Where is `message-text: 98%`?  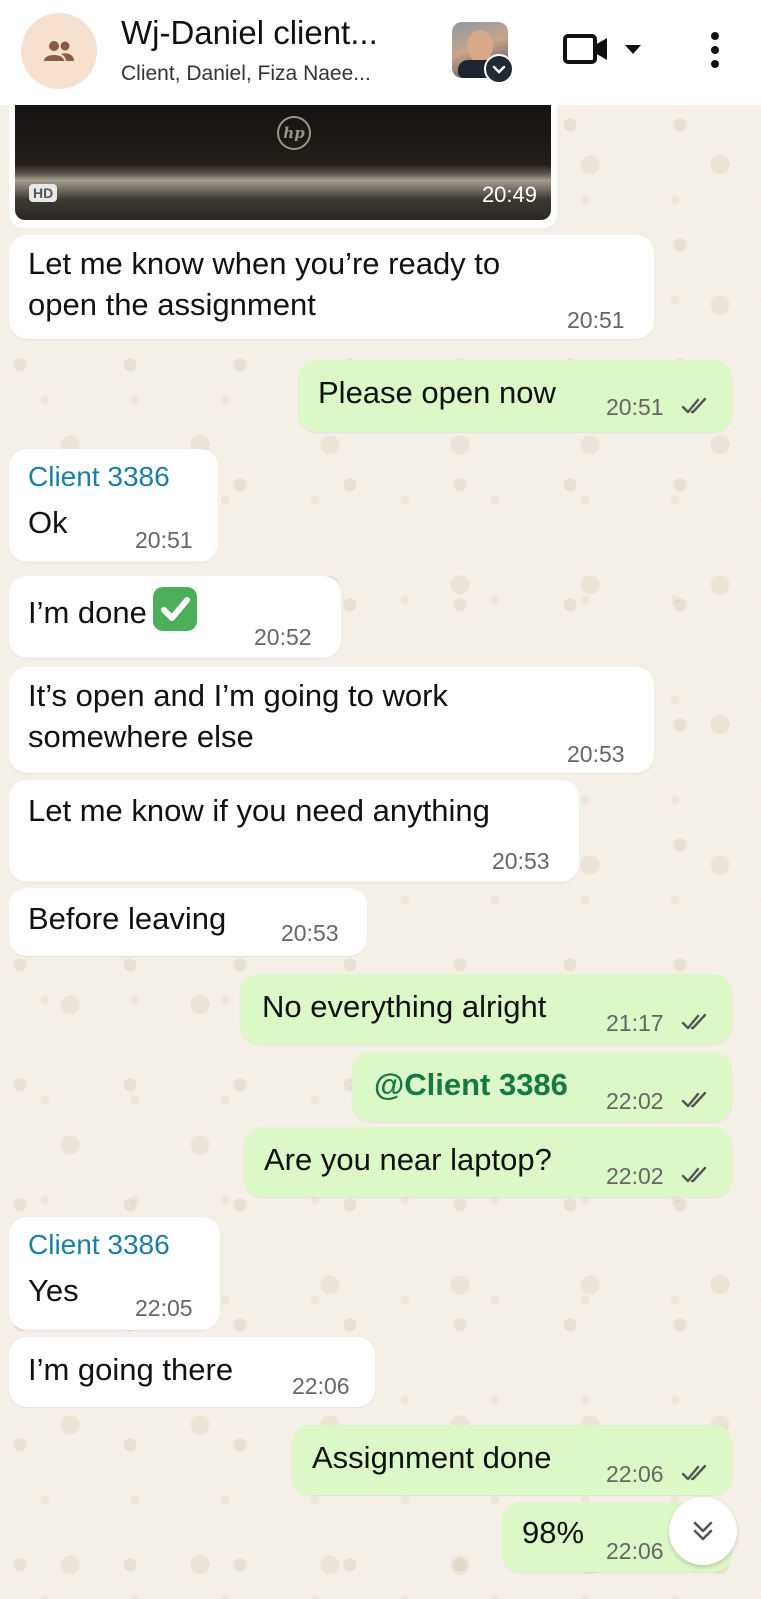 message-text: 98% is located at coordinates (553, 1532).